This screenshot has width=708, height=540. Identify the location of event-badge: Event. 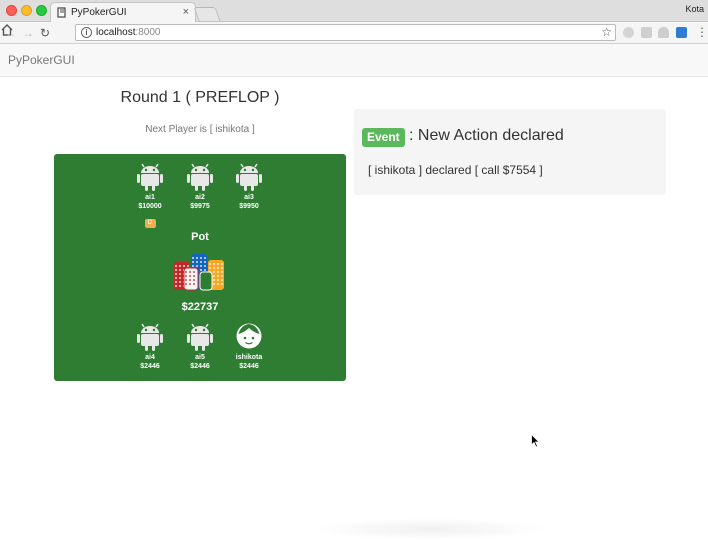
(383, 137).